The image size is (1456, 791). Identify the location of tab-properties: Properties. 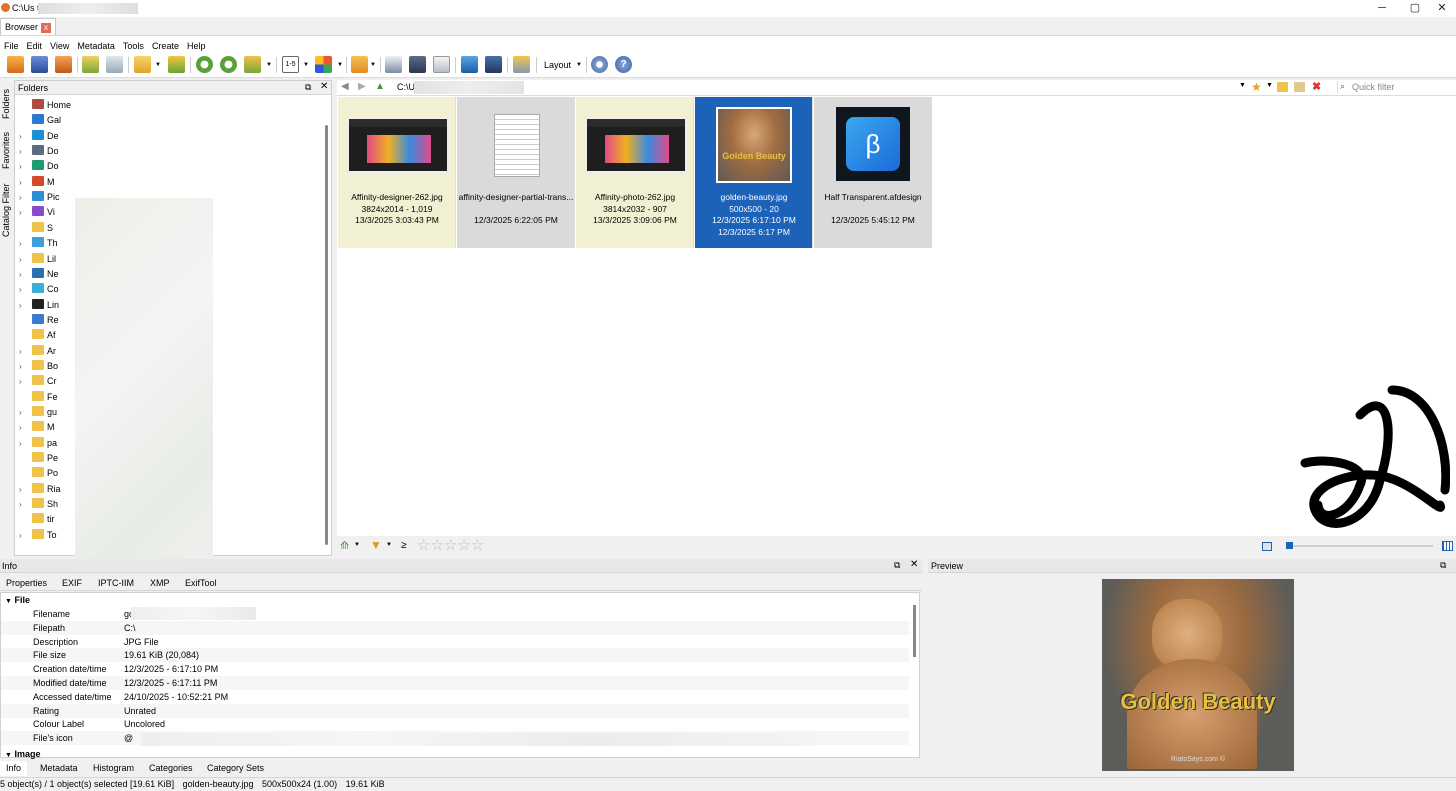
(26, 583).